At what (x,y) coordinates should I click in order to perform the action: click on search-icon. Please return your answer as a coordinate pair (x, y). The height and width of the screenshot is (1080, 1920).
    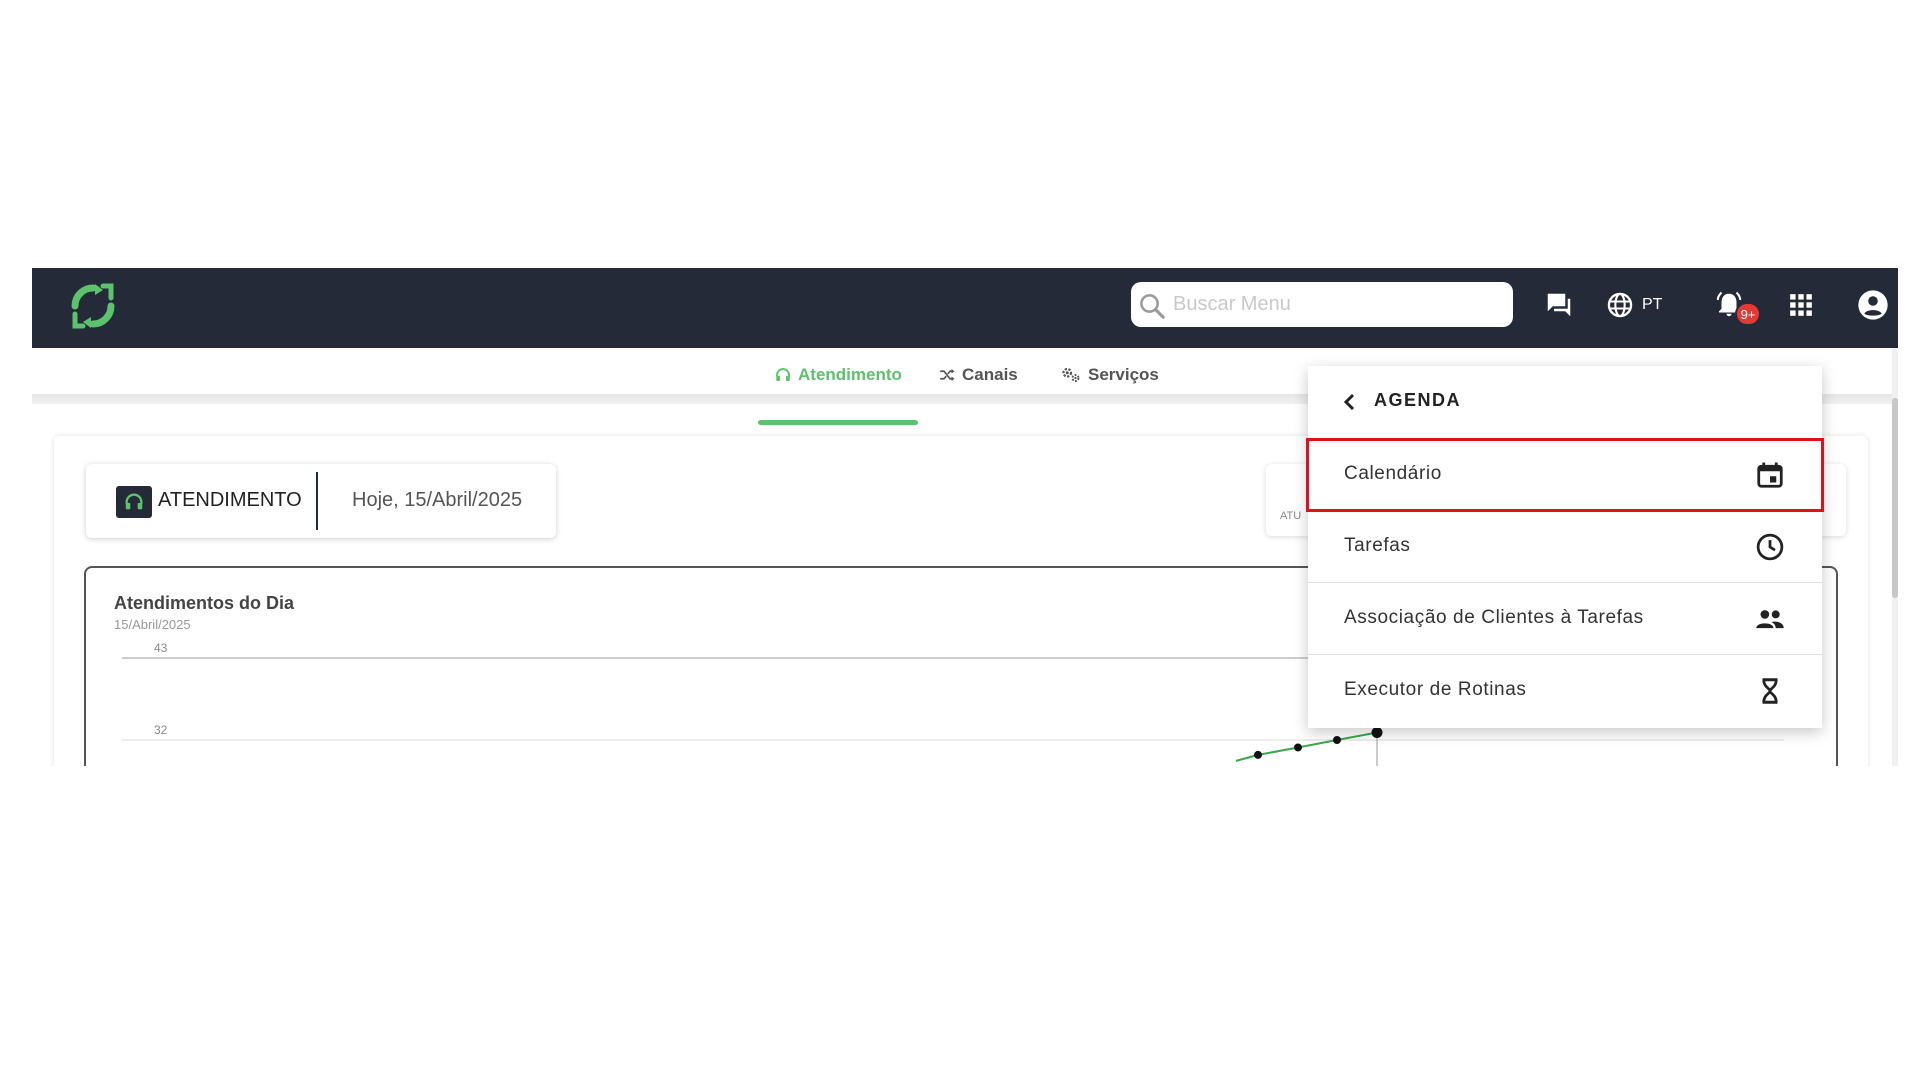
    Looking at the image, I should click on (1152, 306).